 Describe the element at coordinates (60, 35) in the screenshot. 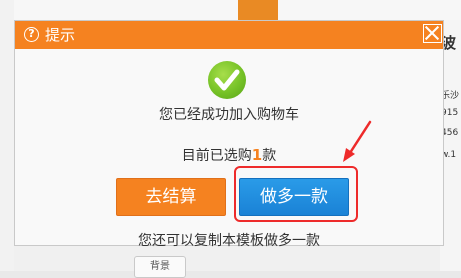

I see `dialog-title: 提示` at that location.